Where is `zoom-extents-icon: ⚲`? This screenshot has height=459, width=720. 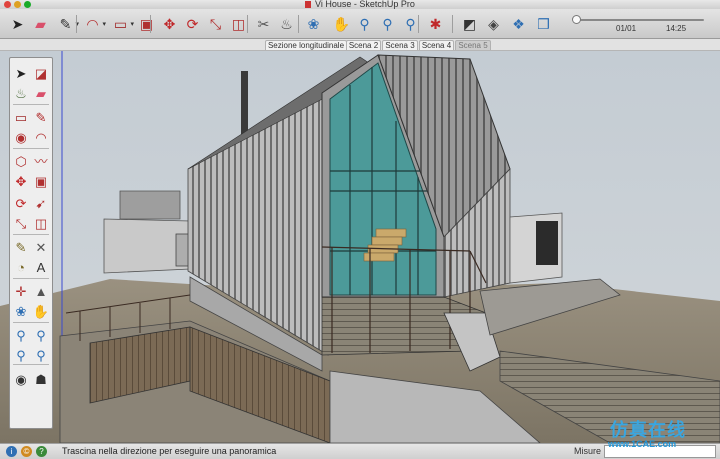
zoom-extents-icon: ⚲ is located at coordinates (21, 355).